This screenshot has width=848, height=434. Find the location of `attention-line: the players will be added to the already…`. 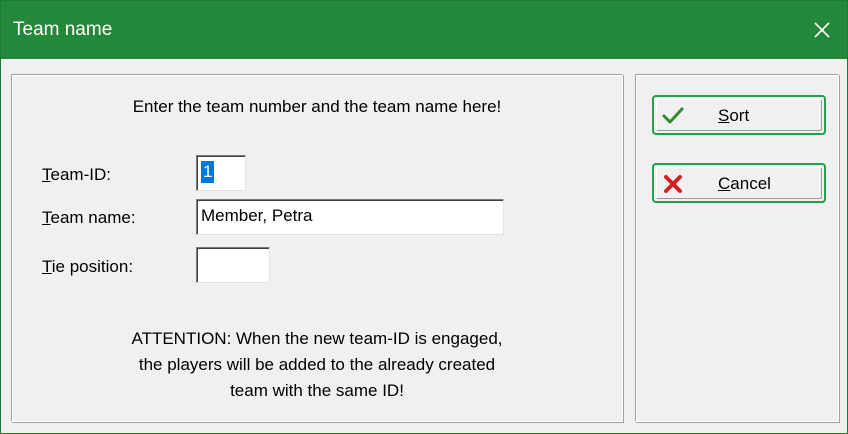

attention-line: the players will be added to the already… is located at coordinates (317, 364).